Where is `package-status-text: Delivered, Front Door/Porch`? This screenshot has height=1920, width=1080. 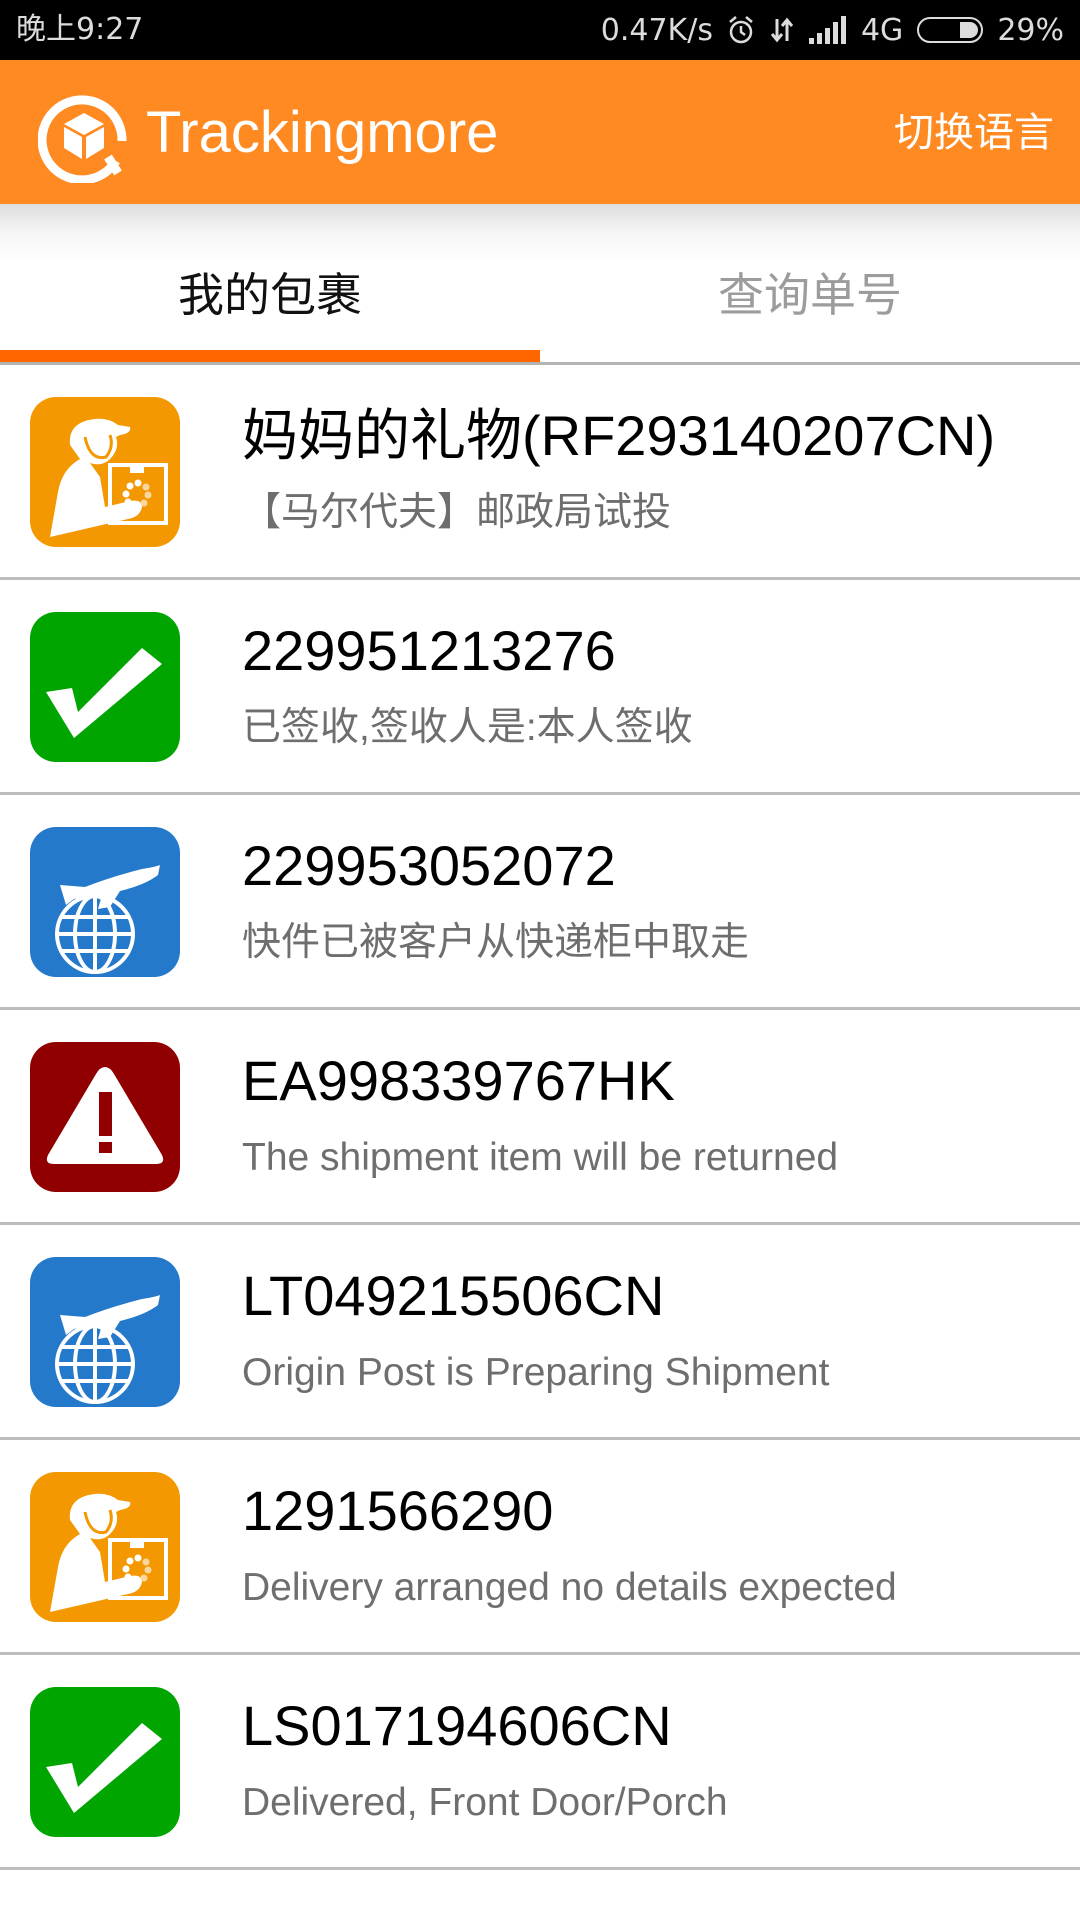 package-status-text: Delivered, Front Door/Porch is located at coordinates (485, 1802).